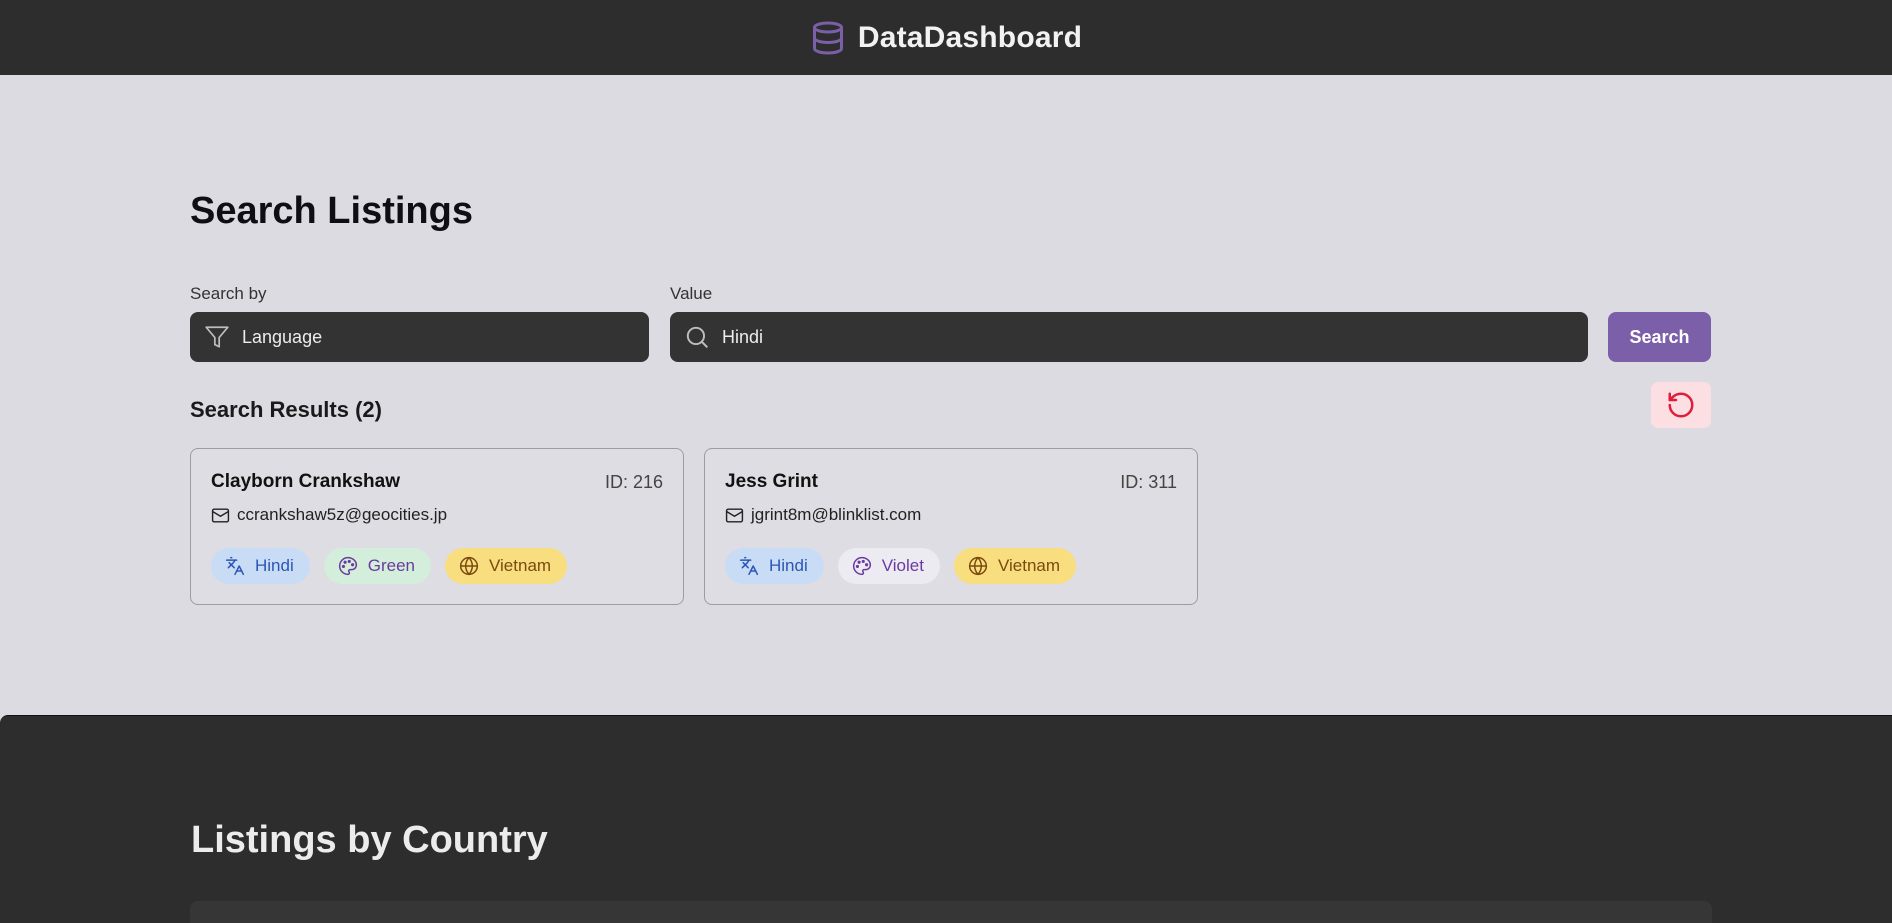 Image resolution: width=1892 pixels, height=923 pixels. What do you see at coordinates (217, 337) in the screenshot?
I see `filter-icon` at bounding box center [217, 337].